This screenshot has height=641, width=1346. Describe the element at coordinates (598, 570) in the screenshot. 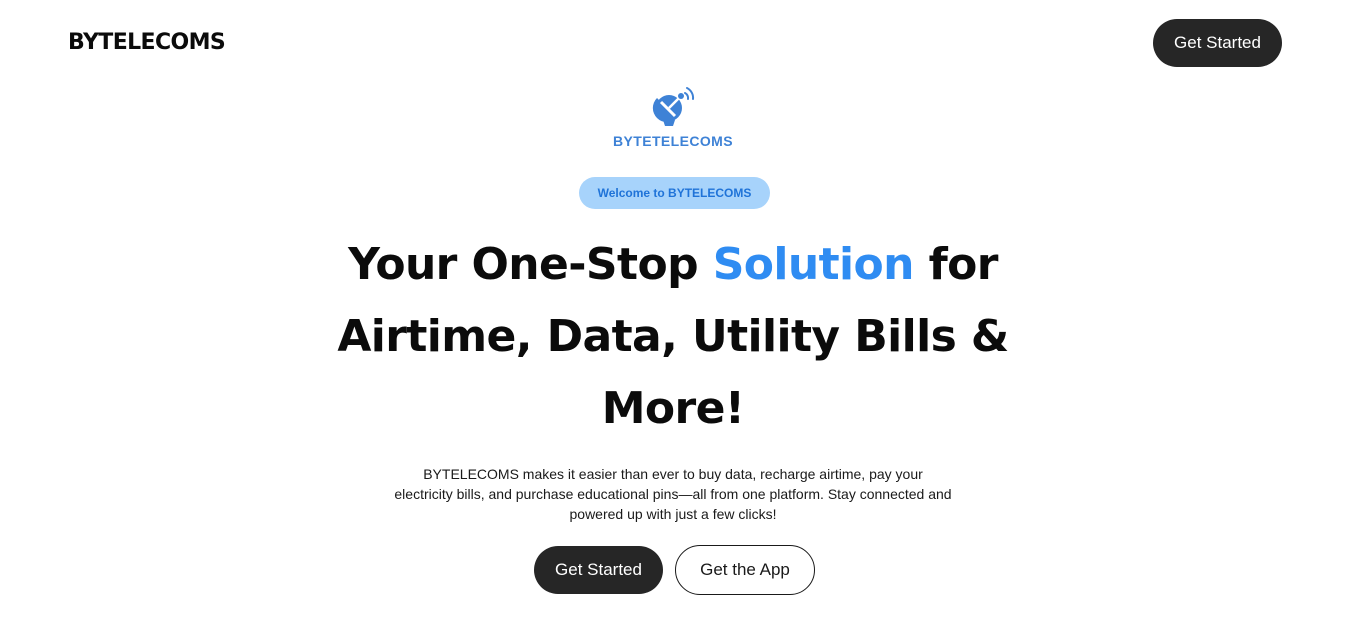

I see `hero-get-started-button: Get Started` at that location.